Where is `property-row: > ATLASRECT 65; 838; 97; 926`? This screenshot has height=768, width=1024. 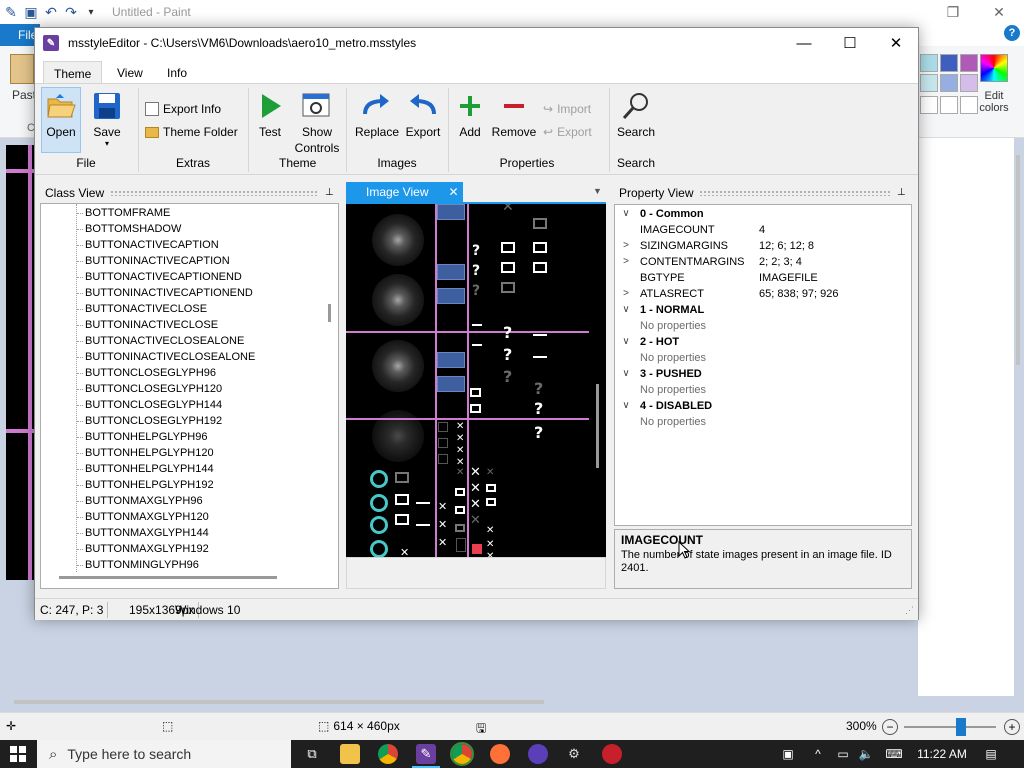 property-row: > ATLASRECT 65; 838; 97; 926 is located at coordinates (763, 294).